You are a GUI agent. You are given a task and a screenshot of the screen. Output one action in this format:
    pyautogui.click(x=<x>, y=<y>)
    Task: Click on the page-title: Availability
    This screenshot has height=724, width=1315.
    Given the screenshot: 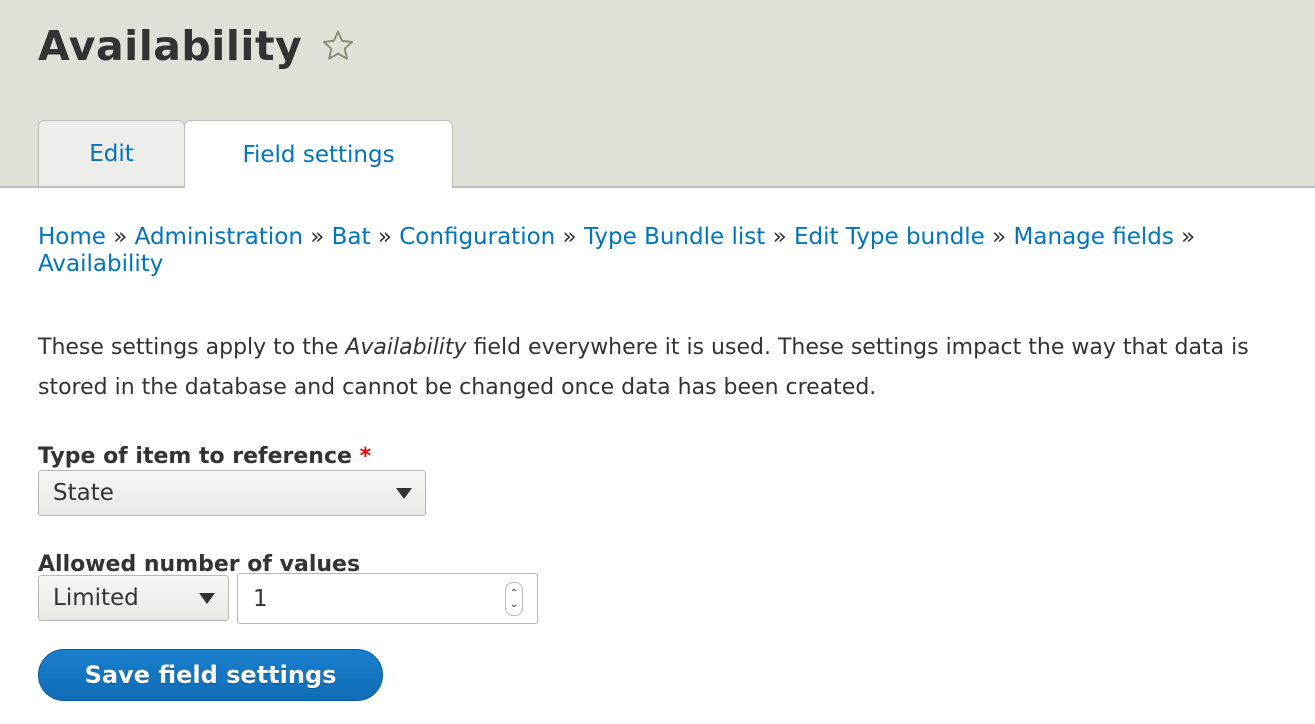 What is the action you would take?
    pyautogui.click(x=197, y=46)
    